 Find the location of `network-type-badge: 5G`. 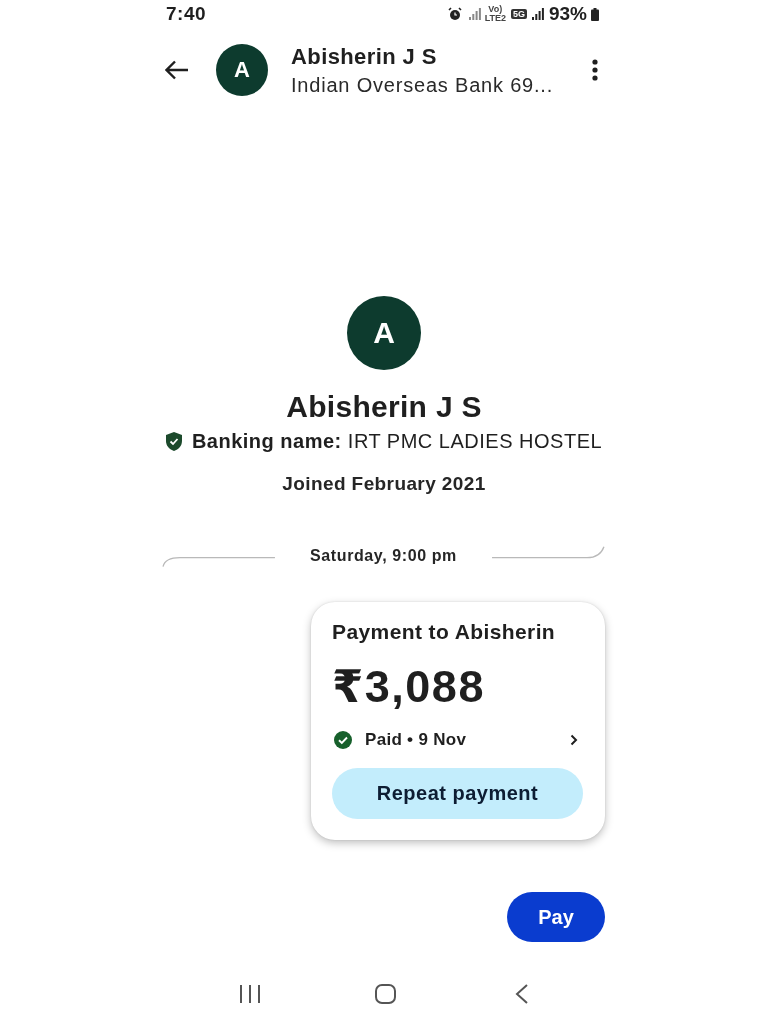

network-type-badge: 5G is located at coordinates (518, 14).